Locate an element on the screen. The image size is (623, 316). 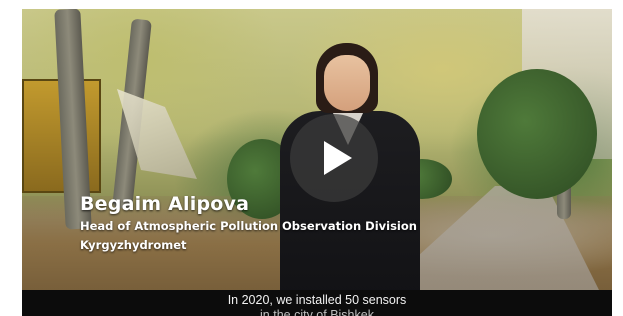
play-button is located at coordinates (334, 158).